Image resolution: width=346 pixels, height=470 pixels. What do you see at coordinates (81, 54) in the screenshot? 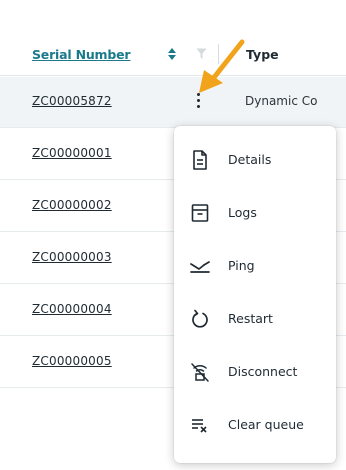
I see `column-header-serial-number: Serial Number` at bounding box center [81, 54].